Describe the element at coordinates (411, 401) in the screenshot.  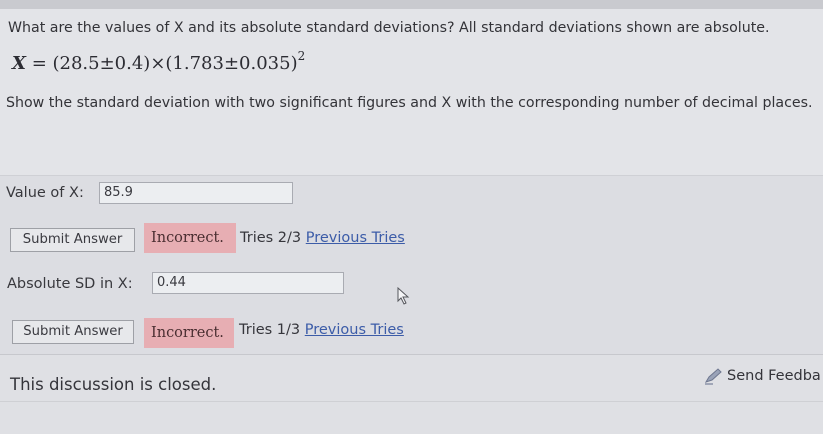
I see `bottom-divider` at that location.